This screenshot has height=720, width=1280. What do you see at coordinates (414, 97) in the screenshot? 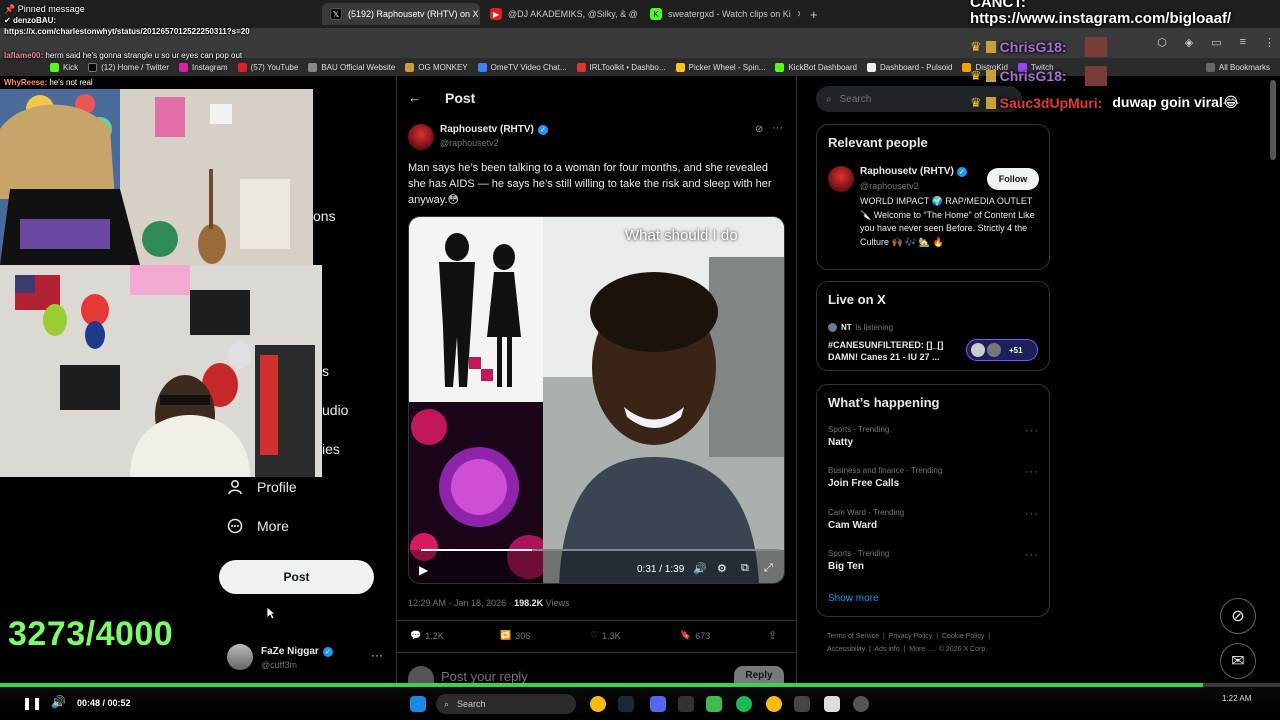
I see `back-arrow-icon: ←` at bounding box center [414, 97].